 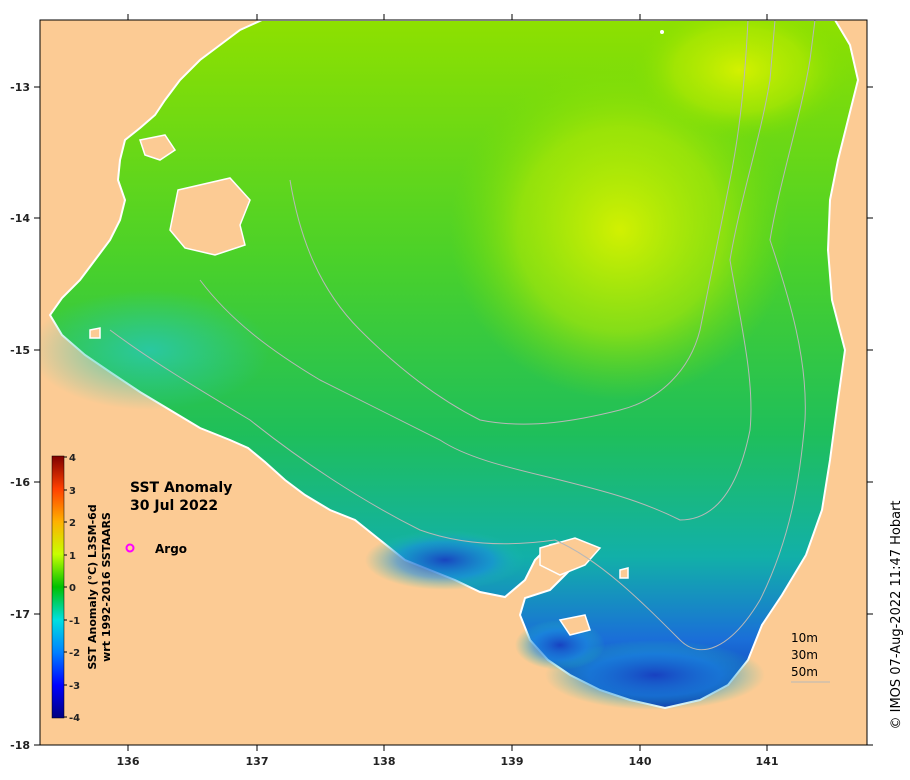 What do you see at coordinates (20, 416) in the screenshot?
I see `y-axis-labels: -13 -14 -15 -16 -17 -18` at bounding box center [20, 416].